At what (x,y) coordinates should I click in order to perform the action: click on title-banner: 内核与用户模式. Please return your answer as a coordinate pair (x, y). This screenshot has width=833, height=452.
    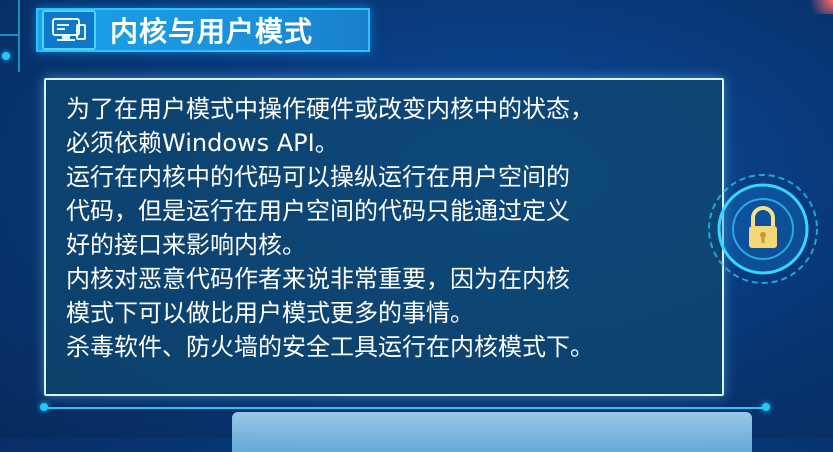
    Looking at the image, I should click on (203, 30).